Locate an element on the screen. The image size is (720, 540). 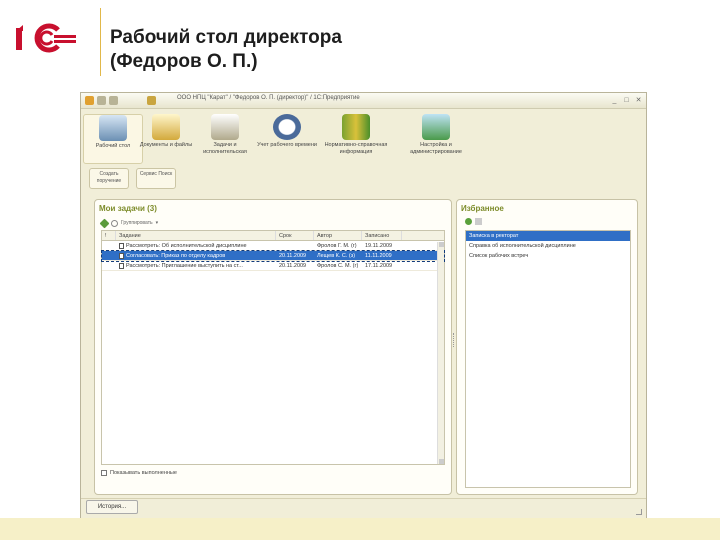
settings-icon is located at coordinates (436, 127).